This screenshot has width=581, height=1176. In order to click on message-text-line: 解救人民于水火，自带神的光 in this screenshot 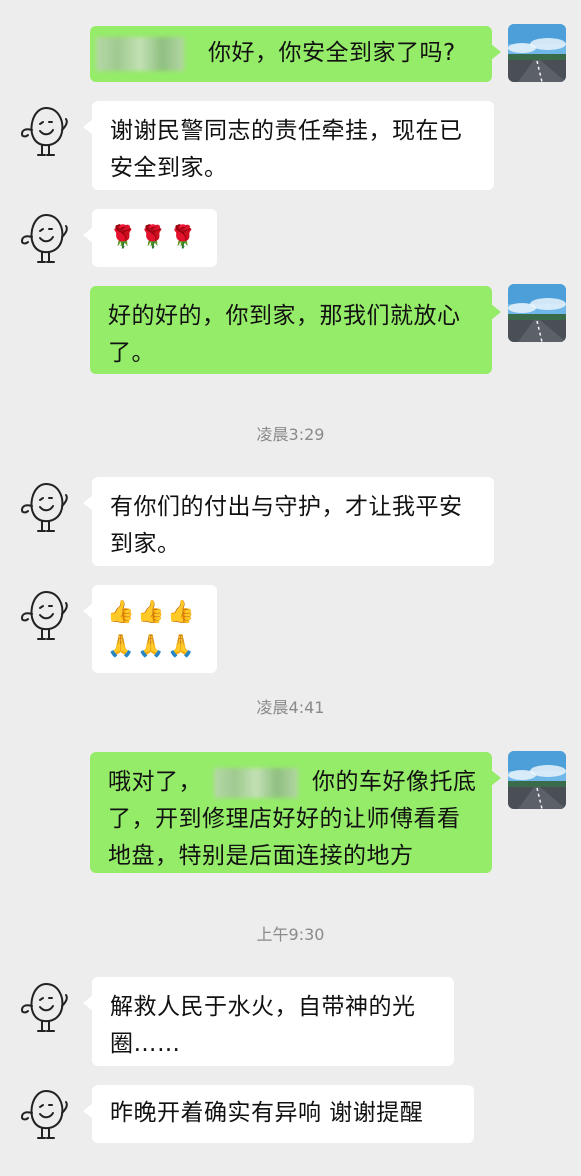, I will do `click(263, 1007)`.